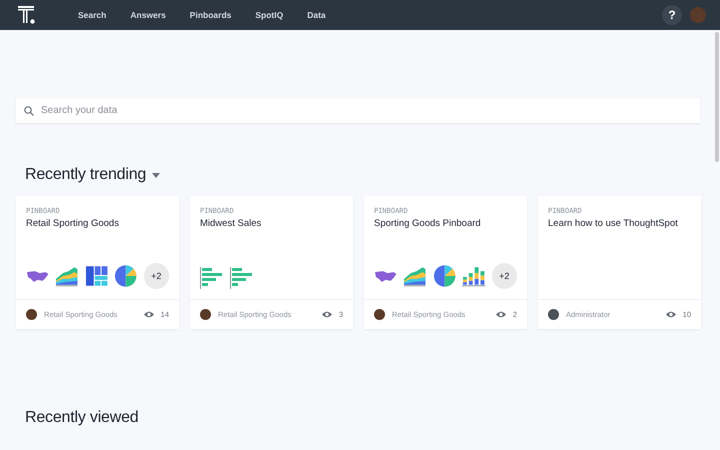  What do you see at coordinates (672, 15) in the screenshot?
I see `help-button: ?` at bounding box center [672, 15].